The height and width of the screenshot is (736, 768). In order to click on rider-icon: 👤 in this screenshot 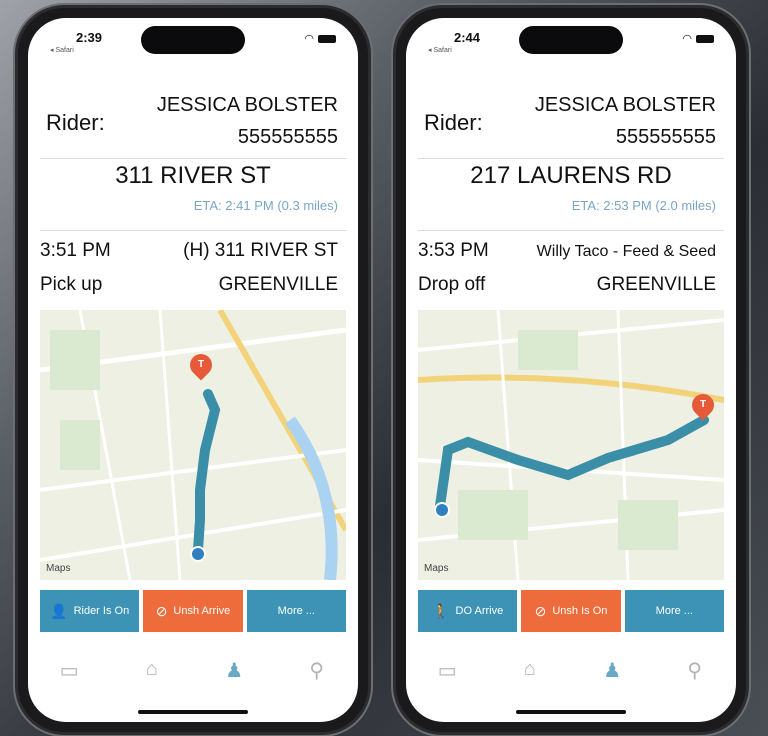, I will do `click(59, 610)`.